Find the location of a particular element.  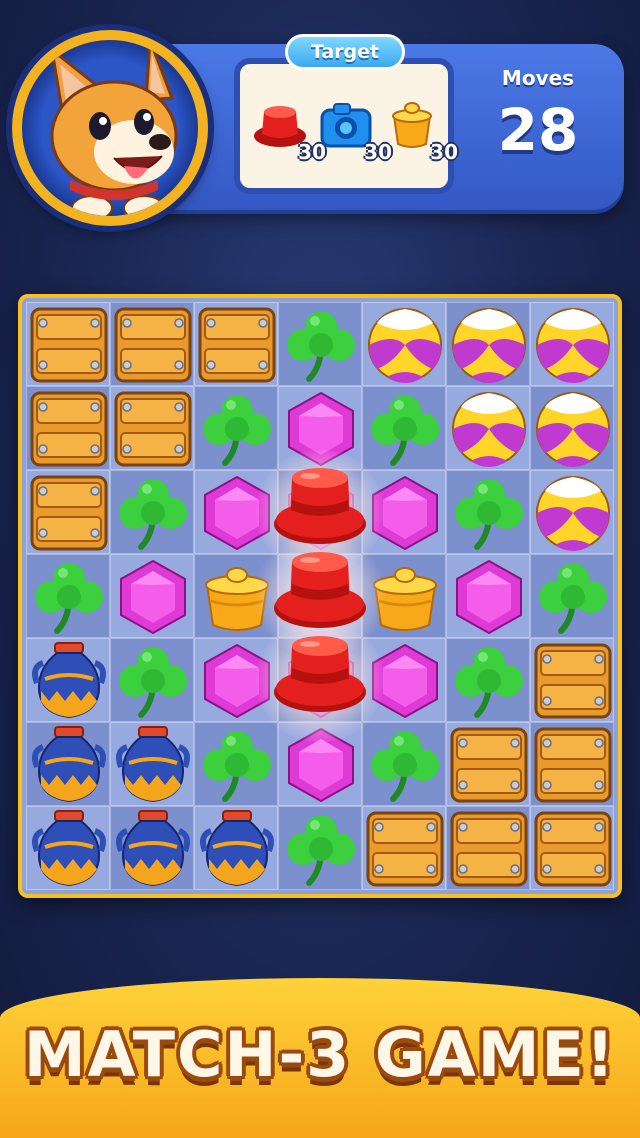

target-count-pot: 30 is located at coordinates (444, 152).